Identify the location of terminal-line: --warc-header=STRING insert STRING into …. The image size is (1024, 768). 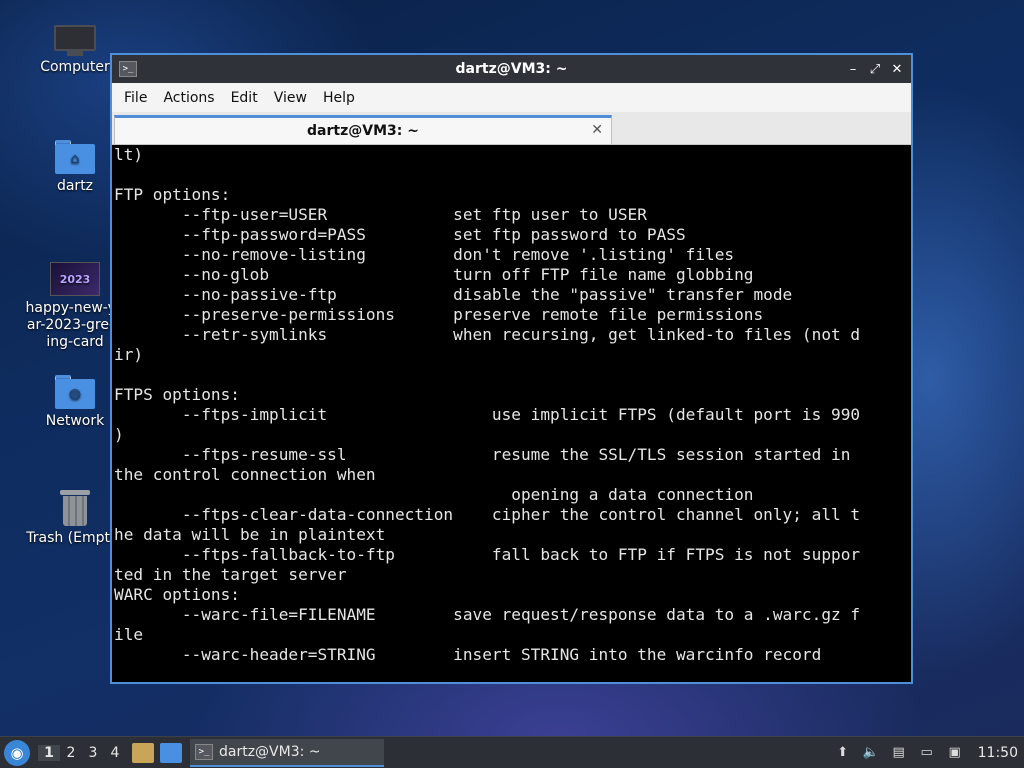
(468, 654).